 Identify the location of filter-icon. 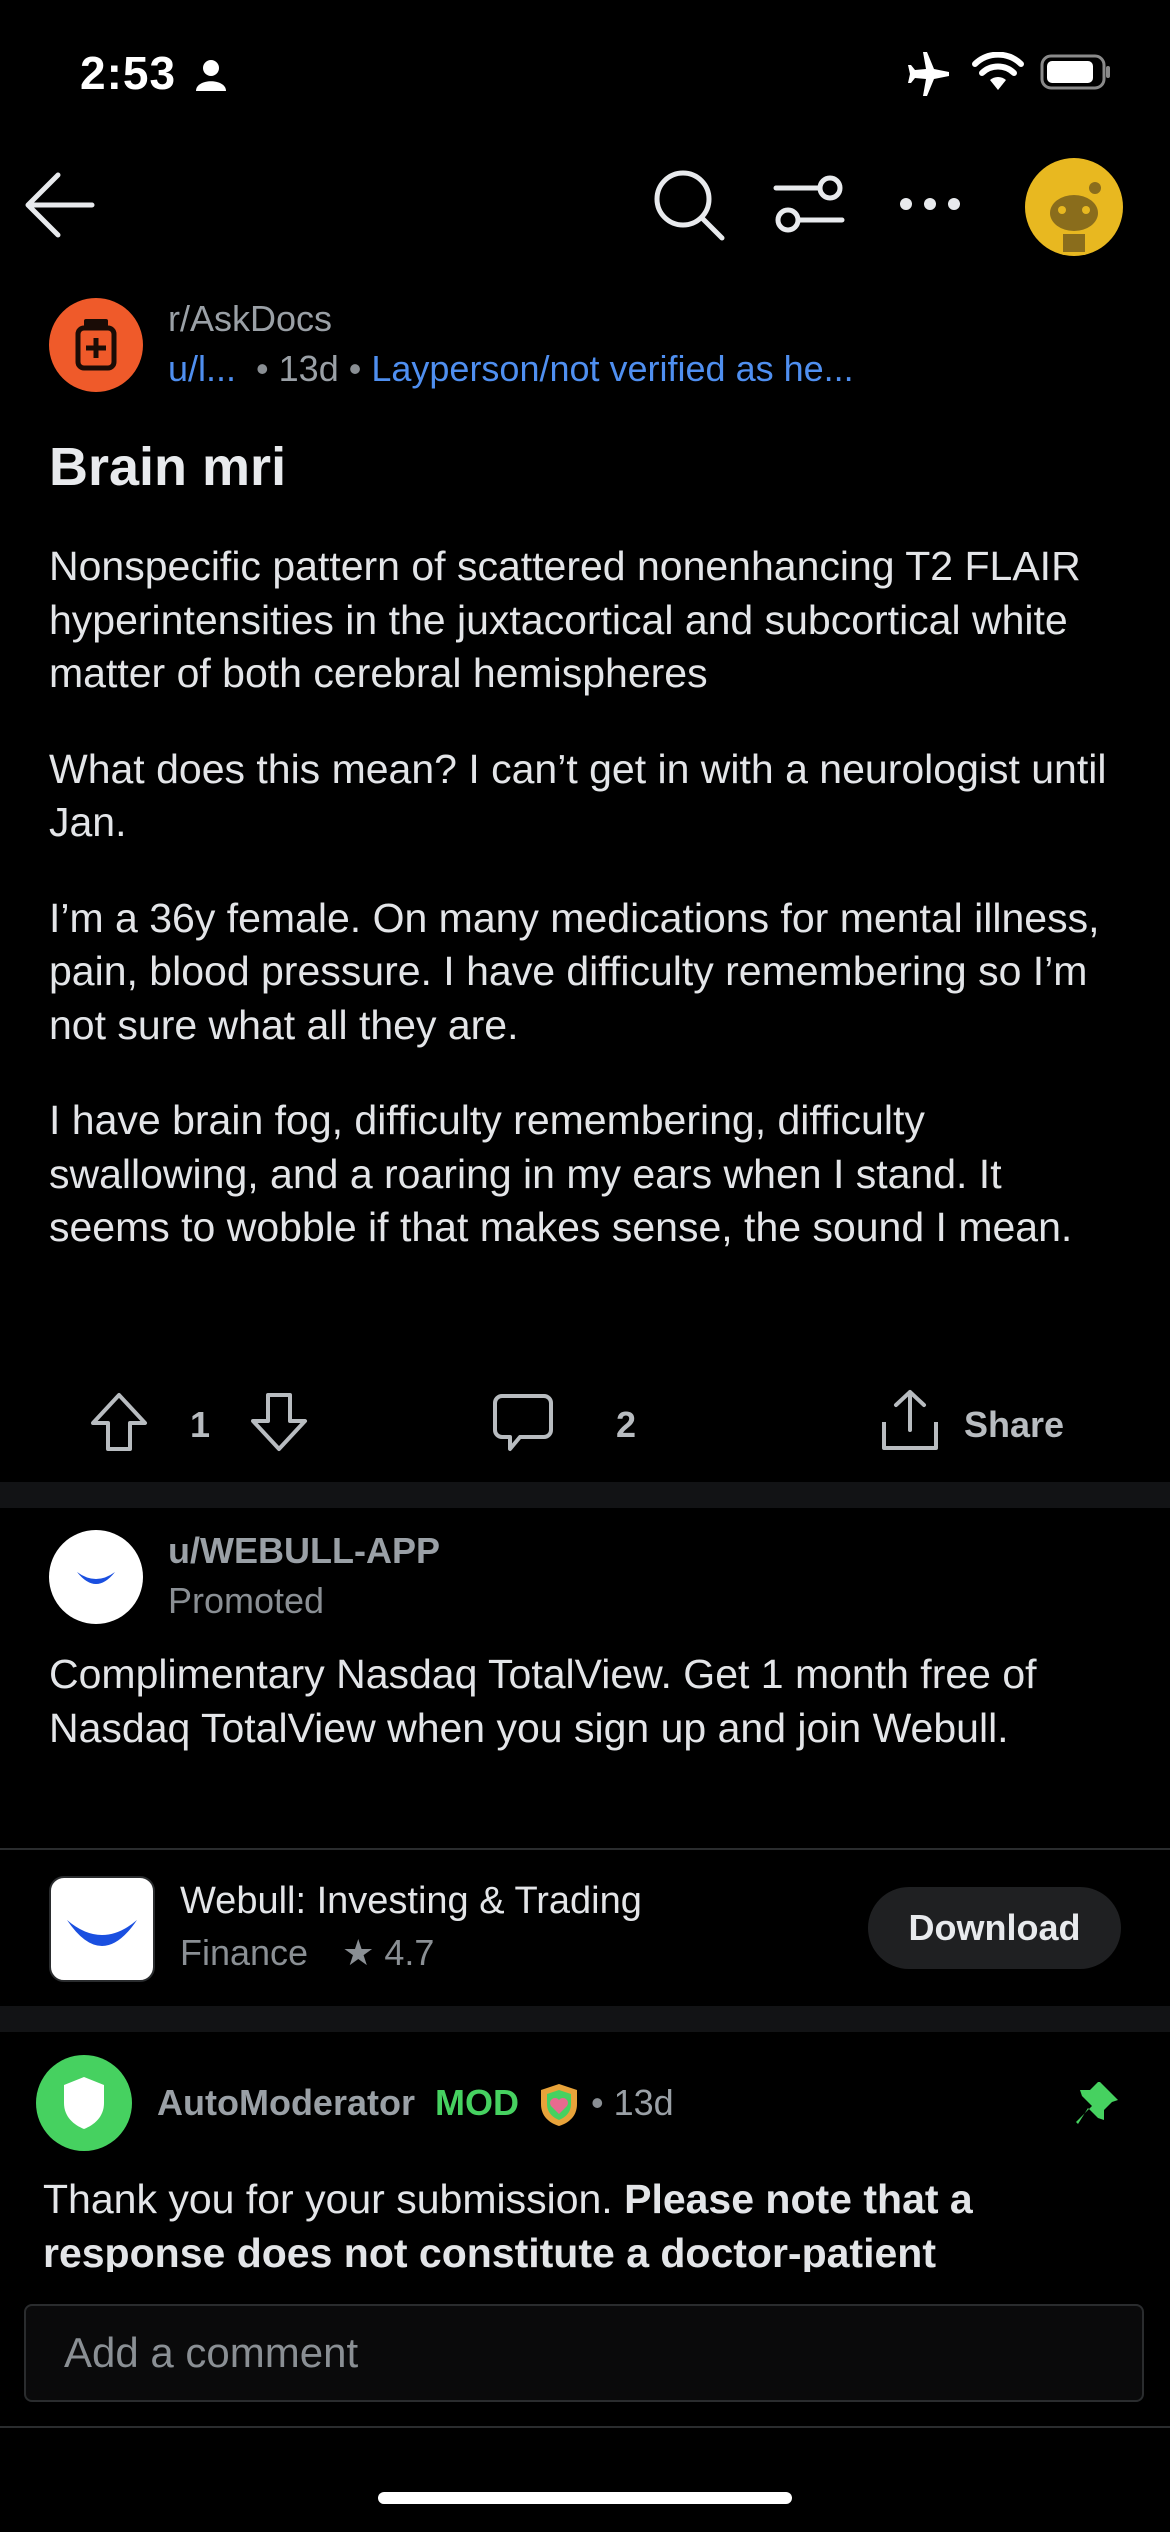
(809, 205).